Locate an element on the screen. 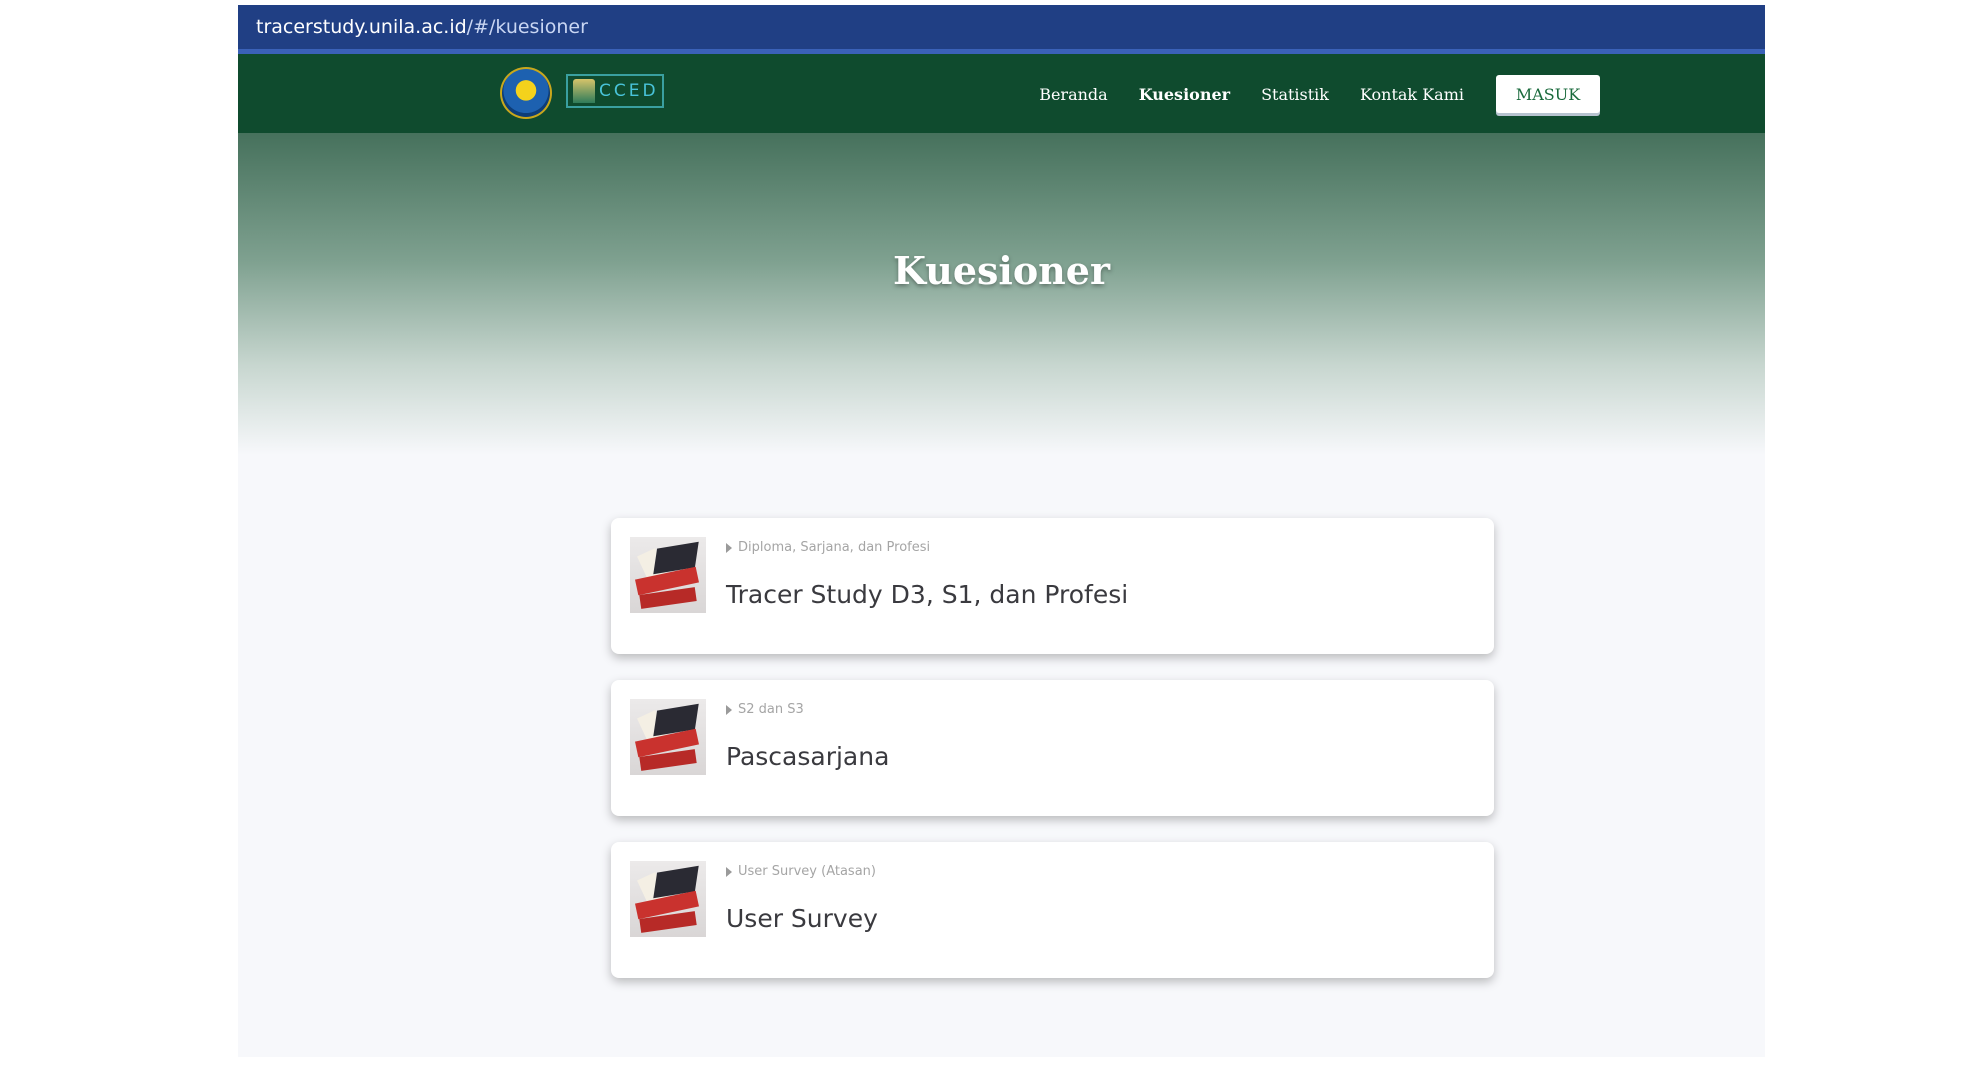  url-text: tracerstudy.unila.ac.id/#/kuesioner is located at coordinates (422, 27).